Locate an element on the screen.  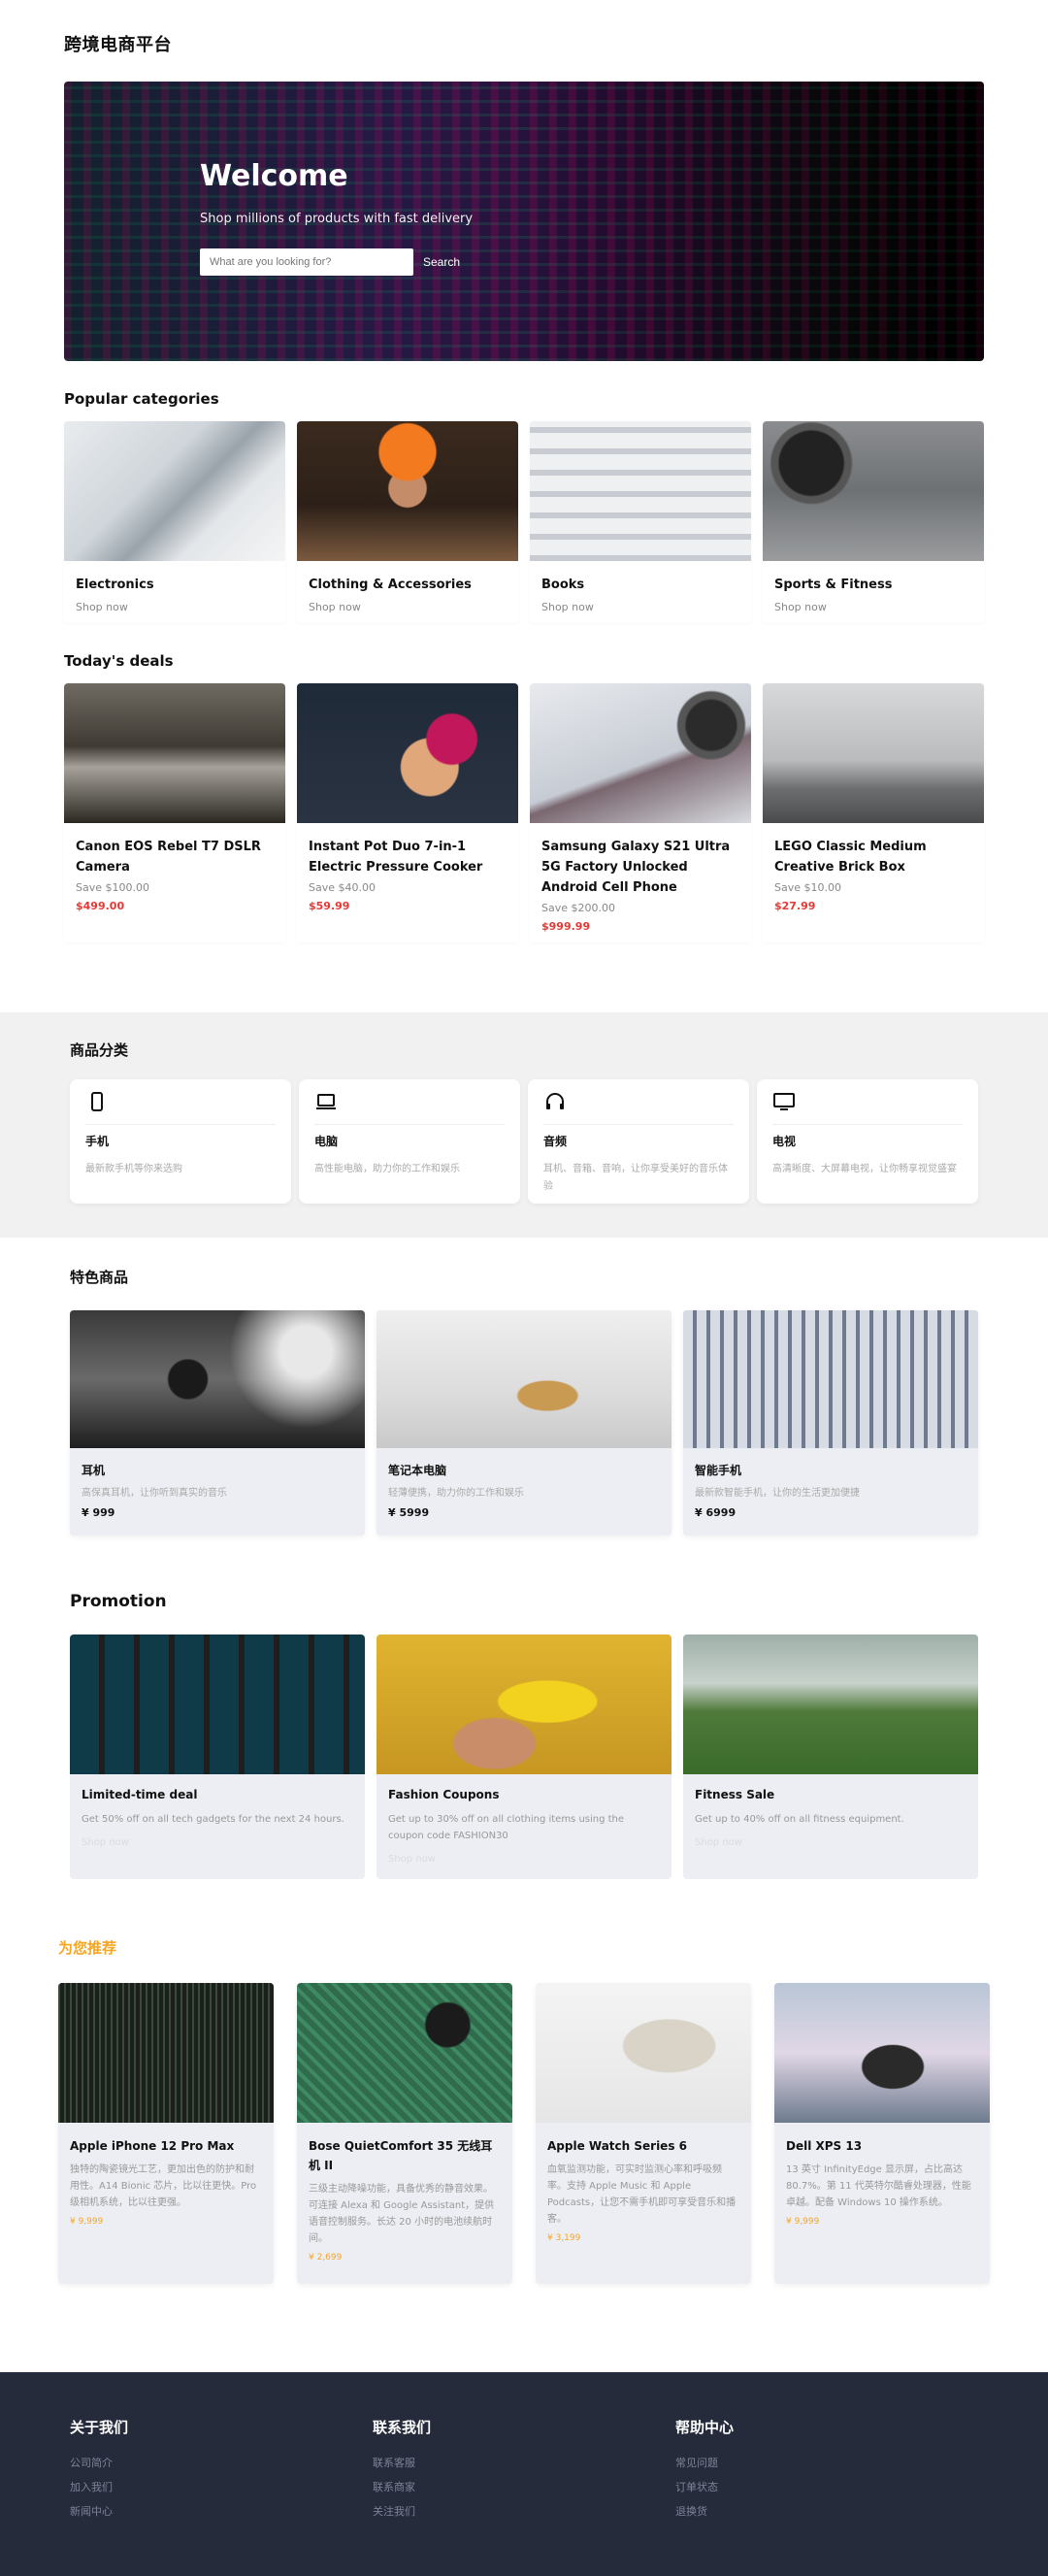
section-title: Promotion is located at coordinates (119, 1601).